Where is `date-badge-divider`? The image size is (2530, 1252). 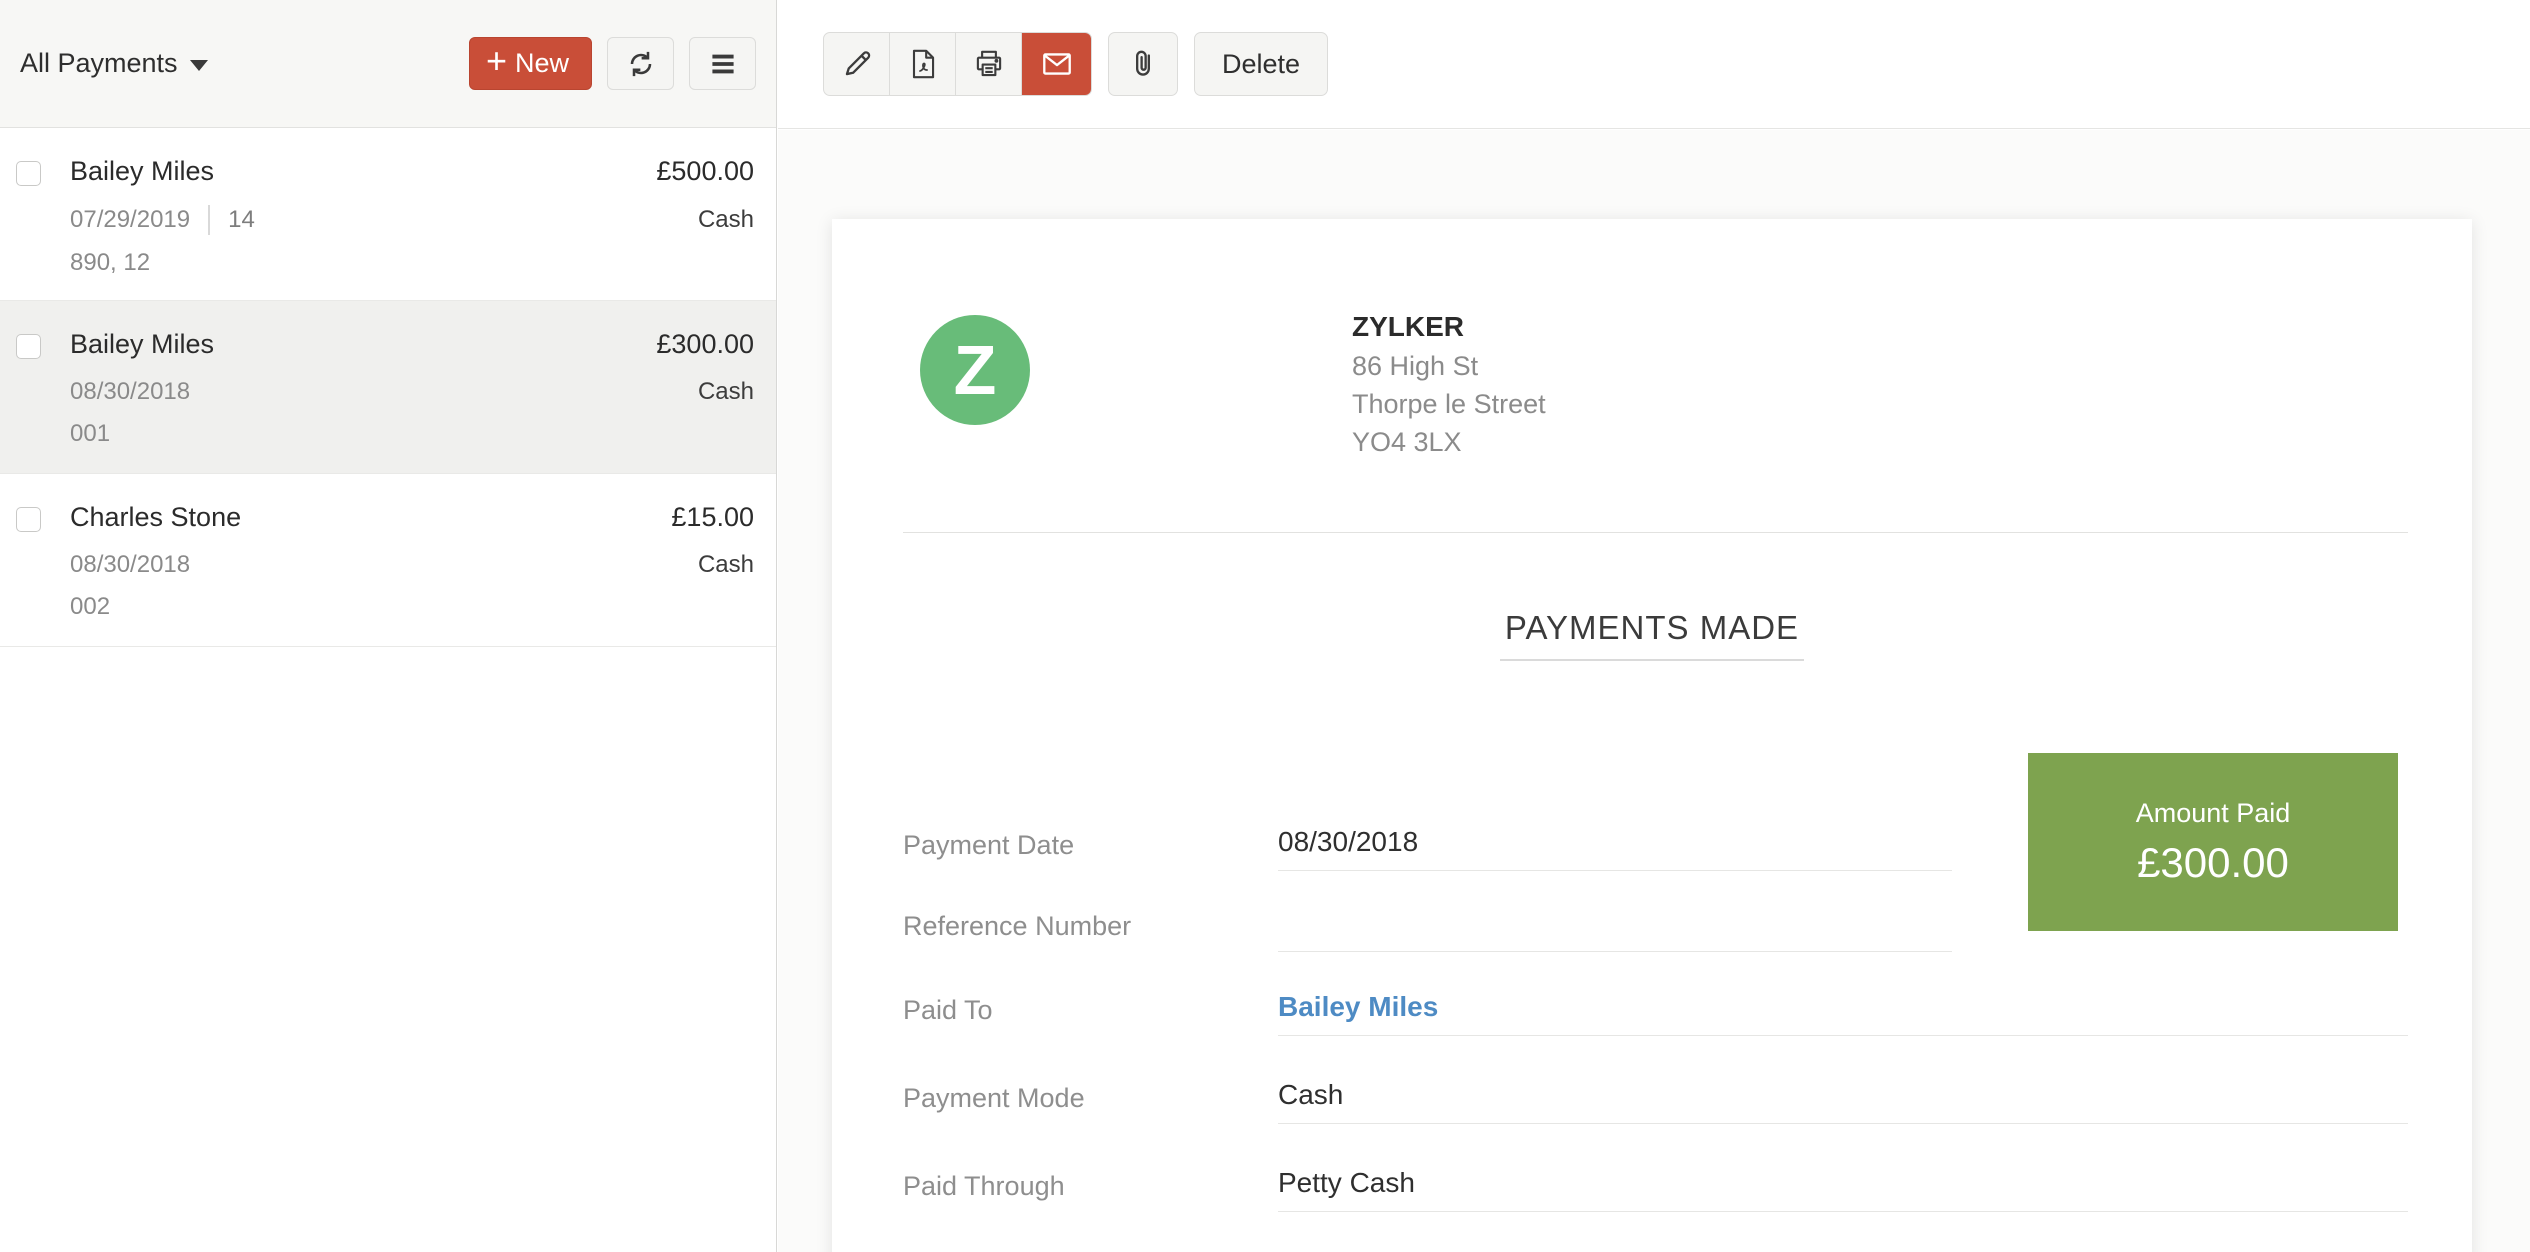
date-badge-divider is located at coordinates (209, 220).